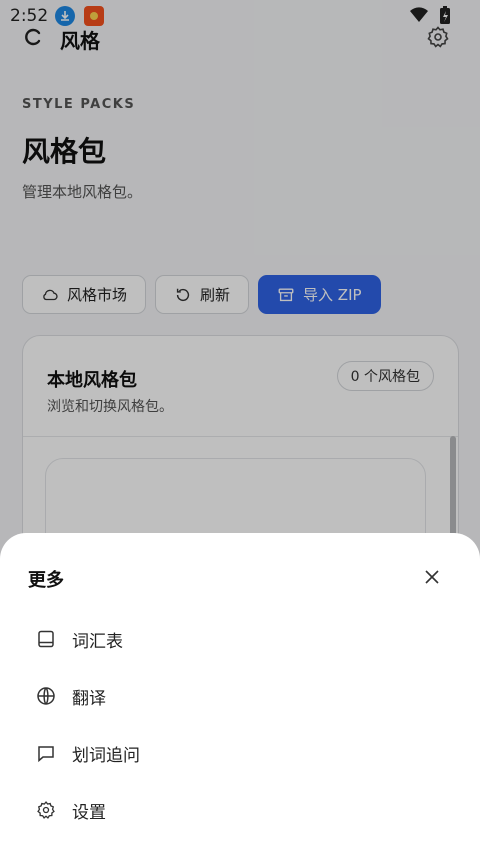  What do you see at coordinates (106, 755) in the screenshot?
I see `menu-item-label: 划词追问` at bounding box center [106, 755].